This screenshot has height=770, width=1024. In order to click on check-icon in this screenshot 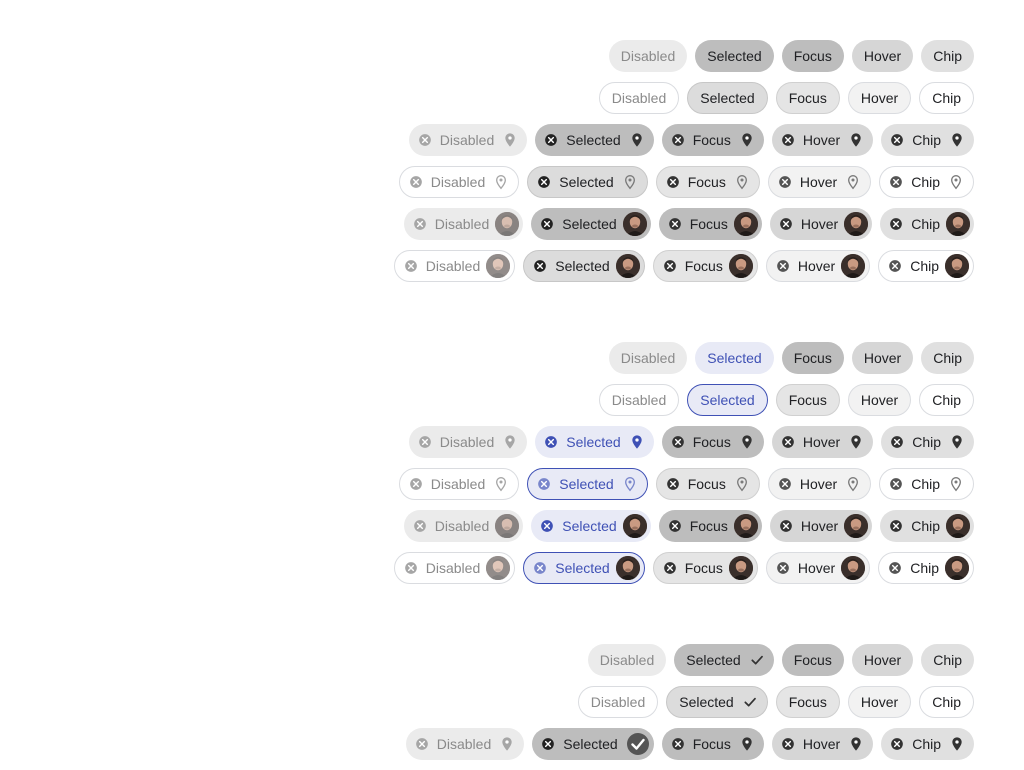, I will do `click(750, 702)`.